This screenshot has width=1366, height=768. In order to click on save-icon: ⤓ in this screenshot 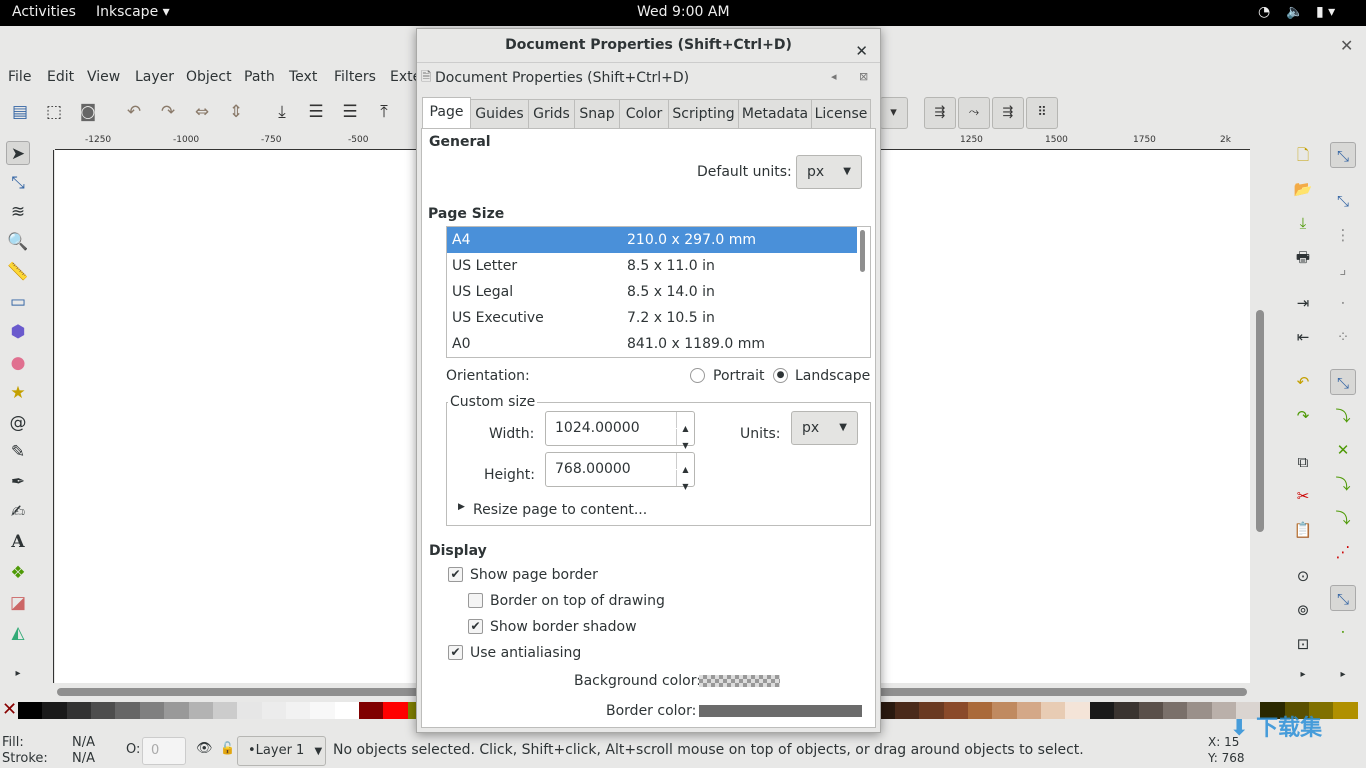, I will do `click(1303, 223)`.